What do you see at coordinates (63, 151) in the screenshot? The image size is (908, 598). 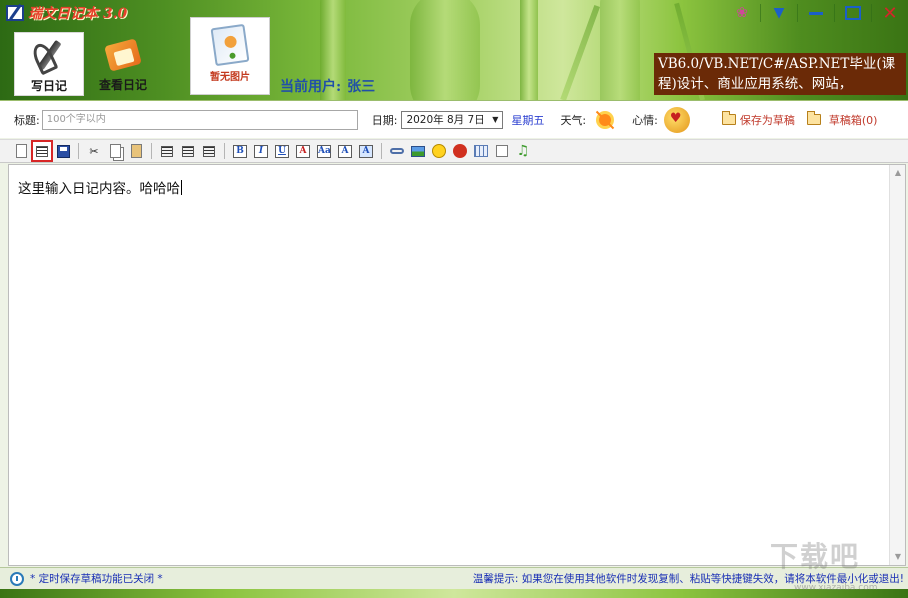 I see `save-icon` at bounding box center [63, 151].